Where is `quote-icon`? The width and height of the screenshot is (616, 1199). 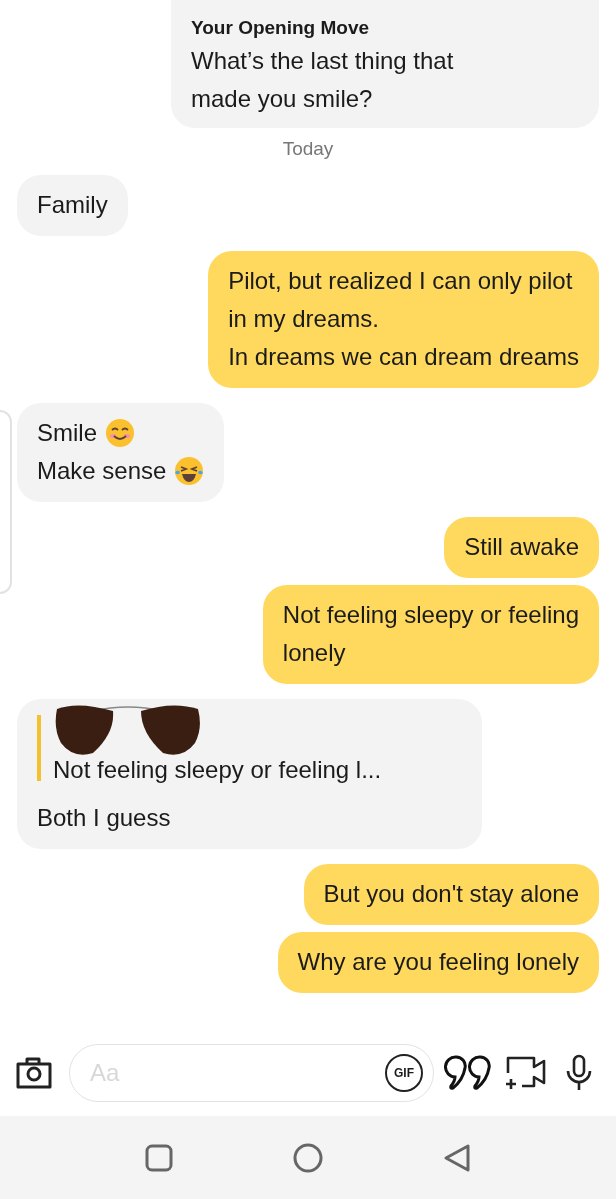 quote-icon is located at coordinates (468, 1073).